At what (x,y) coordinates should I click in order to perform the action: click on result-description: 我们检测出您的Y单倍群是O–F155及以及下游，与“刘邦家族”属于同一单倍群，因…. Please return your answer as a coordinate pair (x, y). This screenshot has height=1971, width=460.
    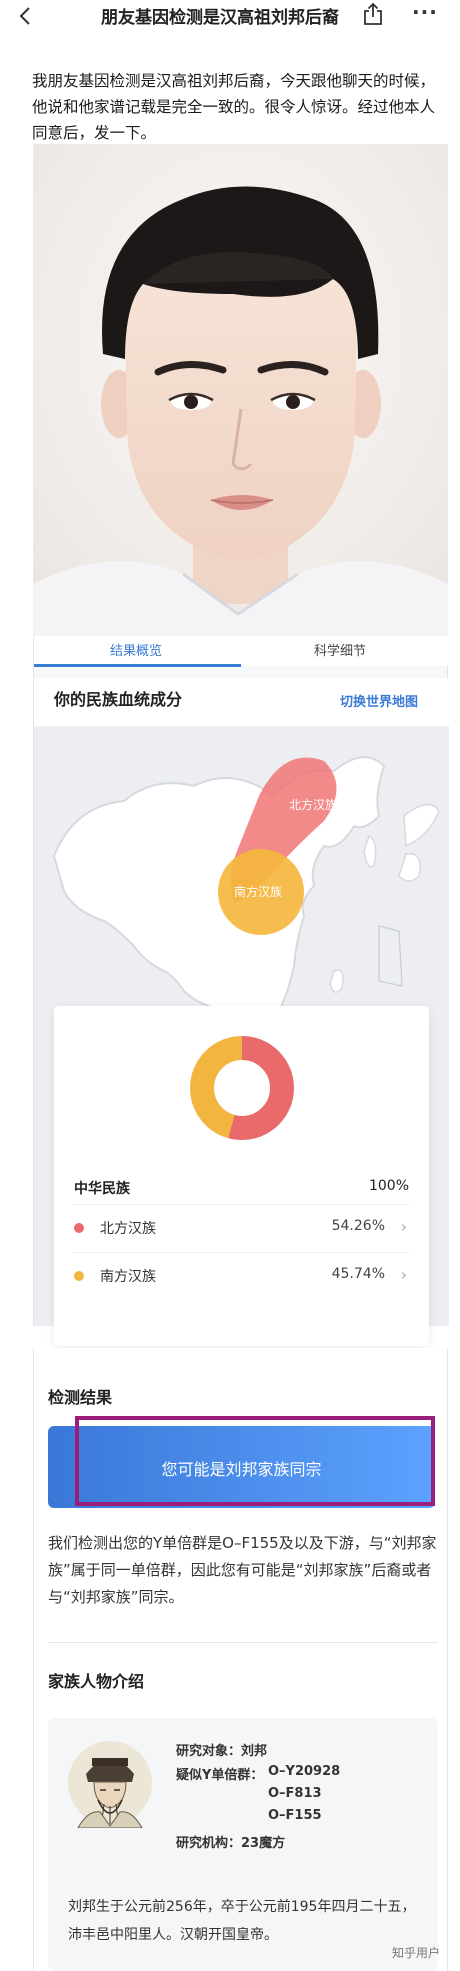
    Looking at the image, I should click on (242, 1570).